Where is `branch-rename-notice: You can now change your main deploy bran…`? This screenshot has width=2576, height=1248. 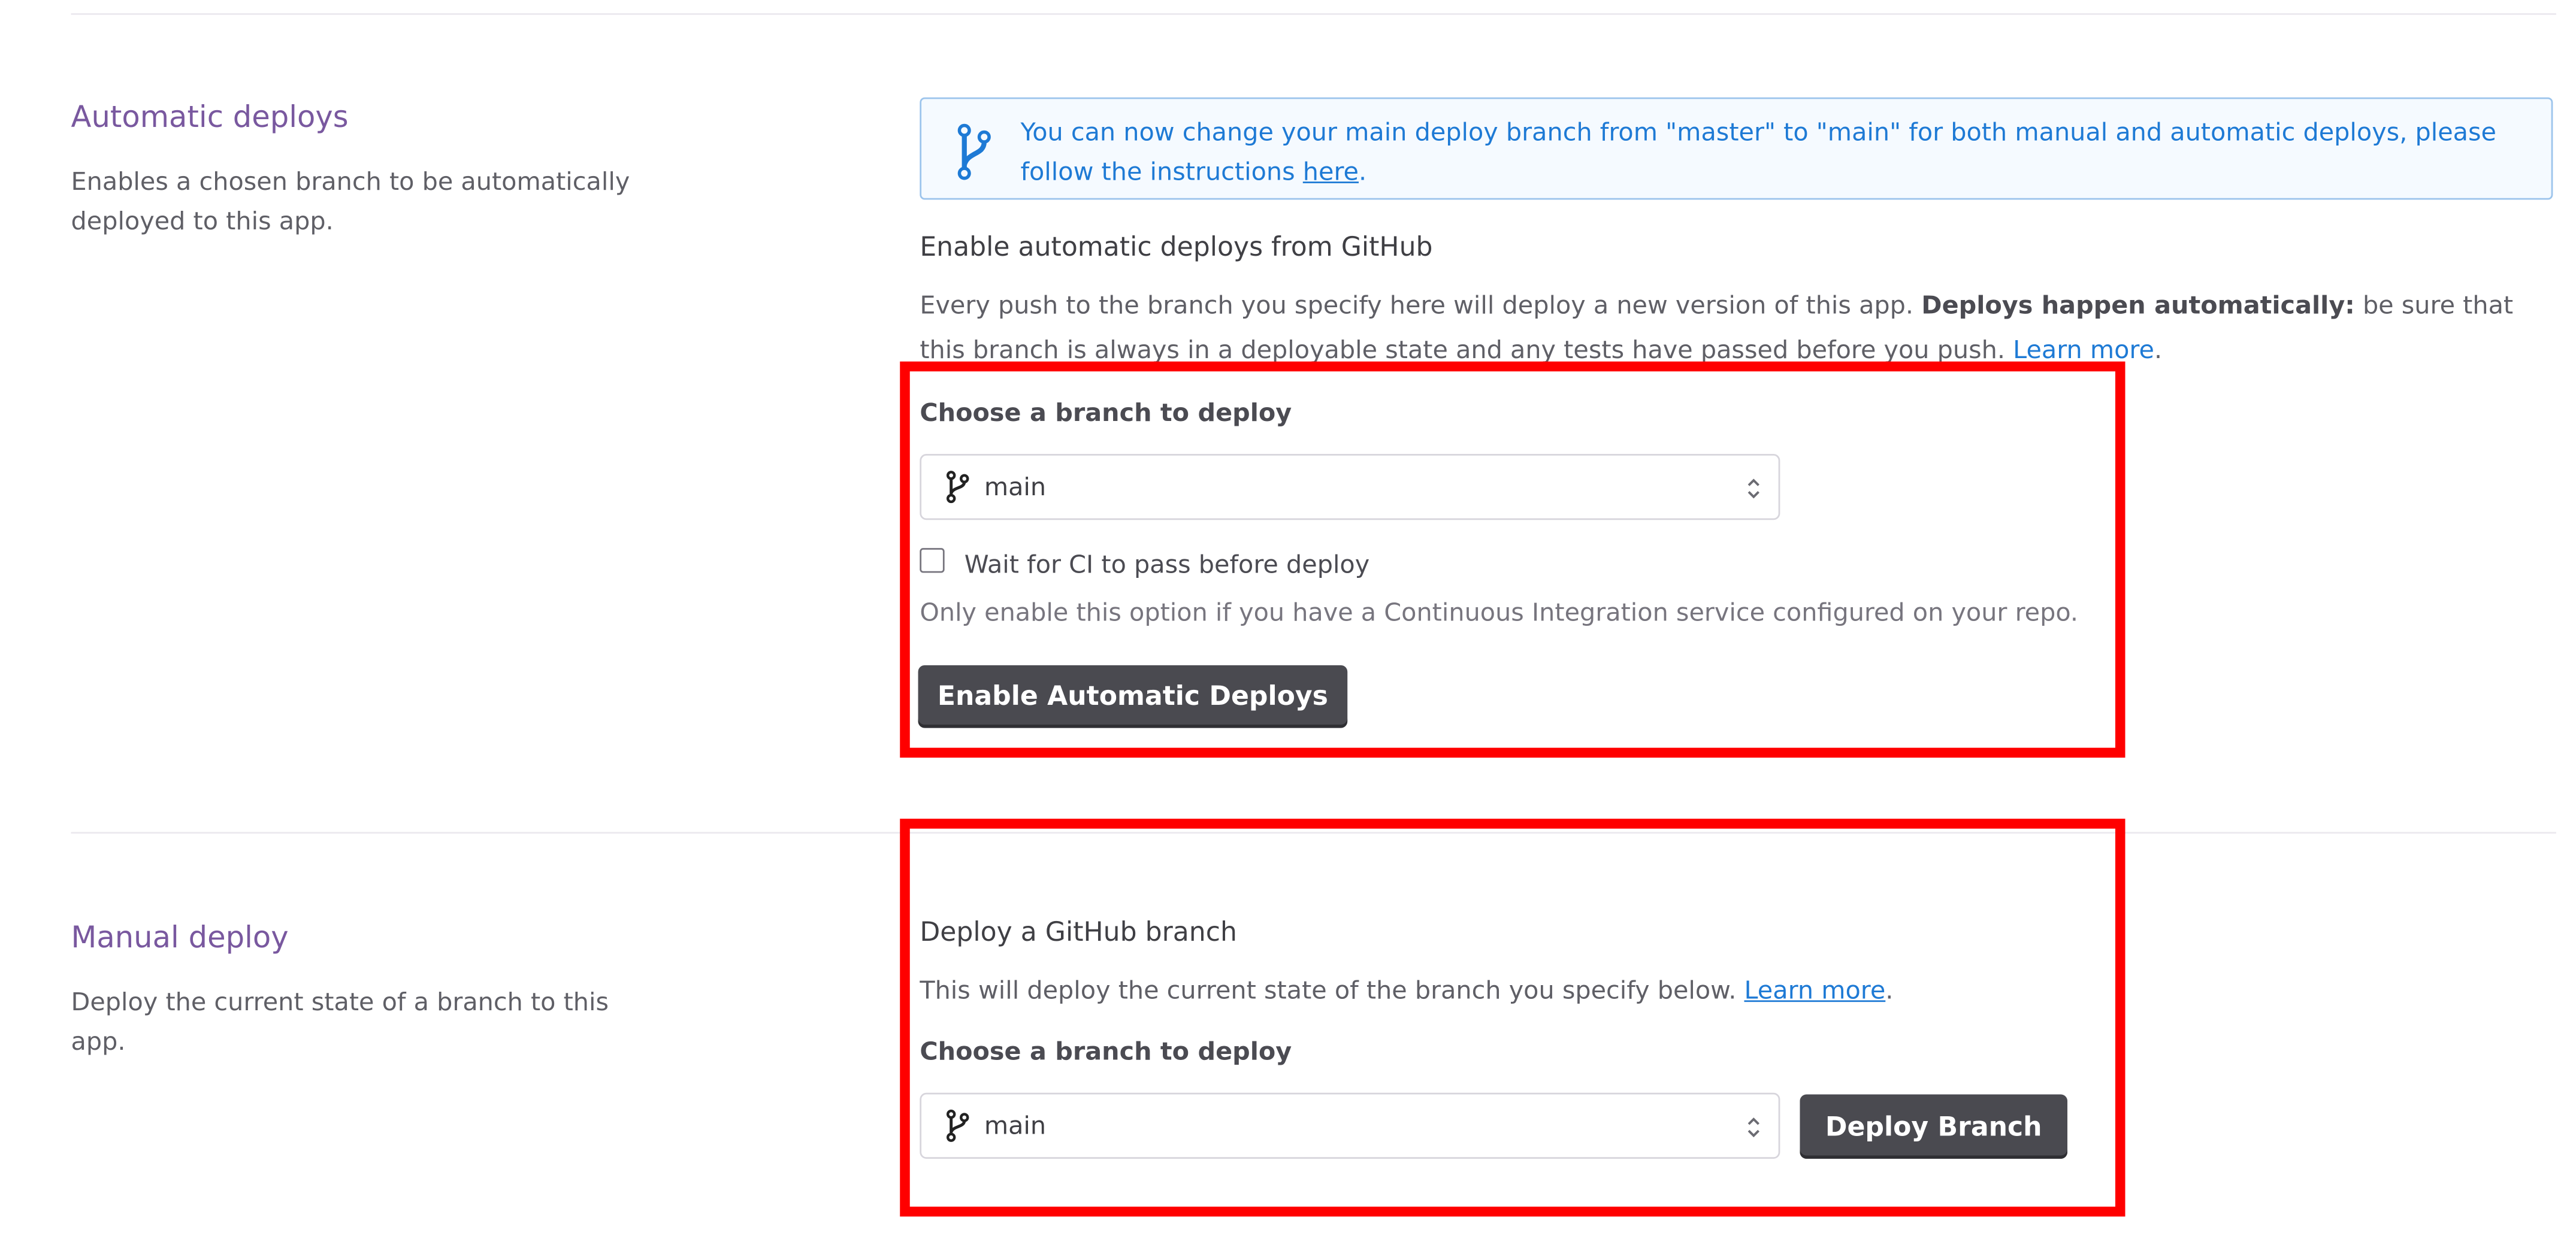 branch-rename-notice: You can now change your main deploy bran… is located at coordinates (1736, 148).